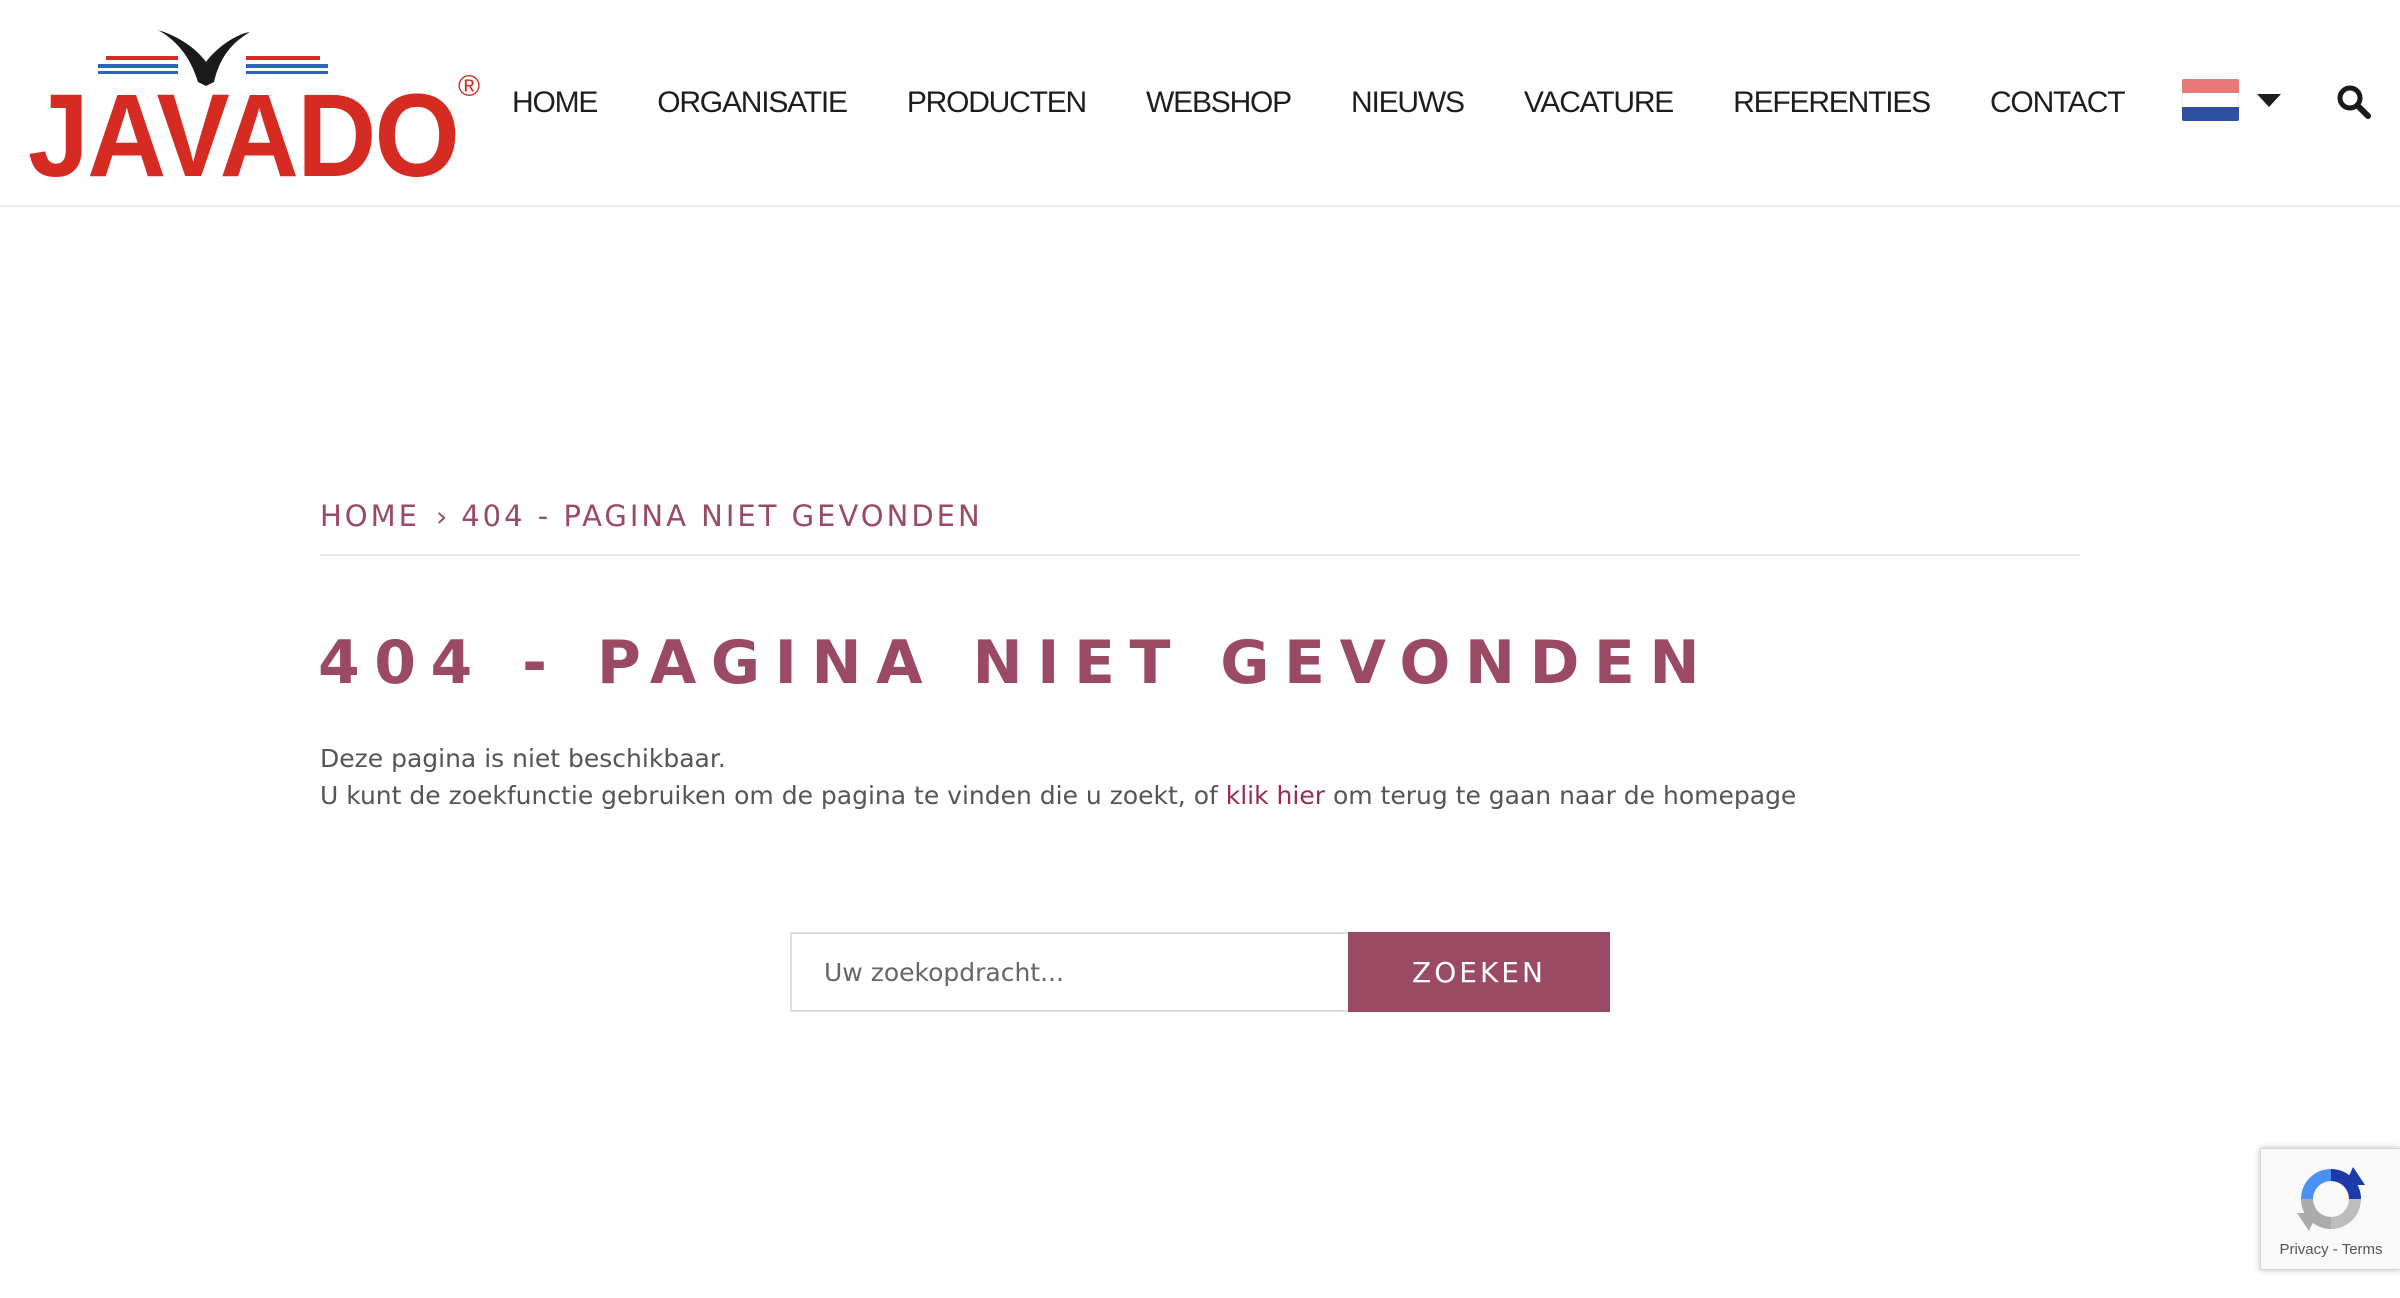 The image size is (2400, 1298). I want to click on page-title: 404 - PAGINA NIET GEVONDEN, so click(1016, 663).